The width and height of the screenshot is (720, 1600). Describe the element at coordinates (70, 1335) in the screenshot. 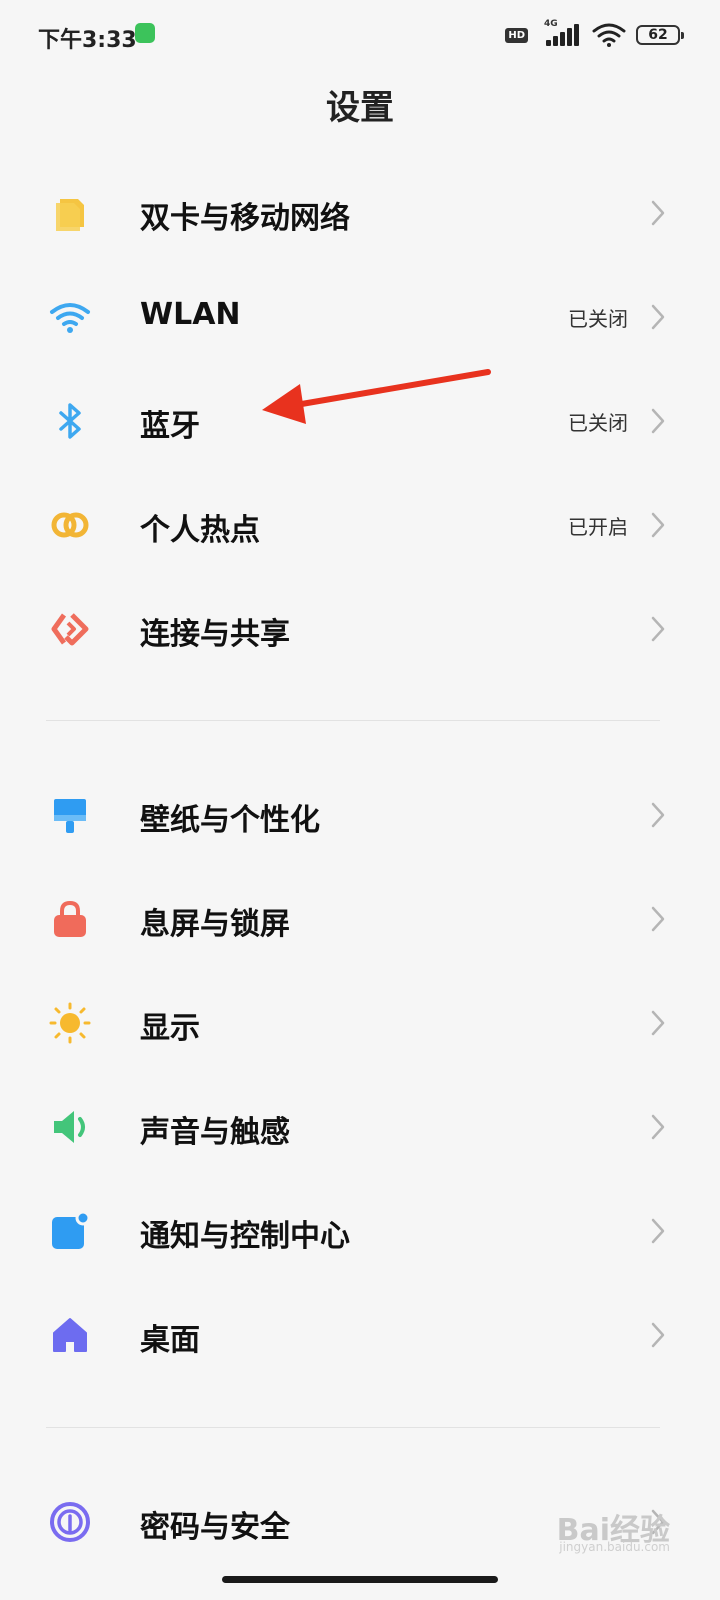

I see `home-icon` at that location.